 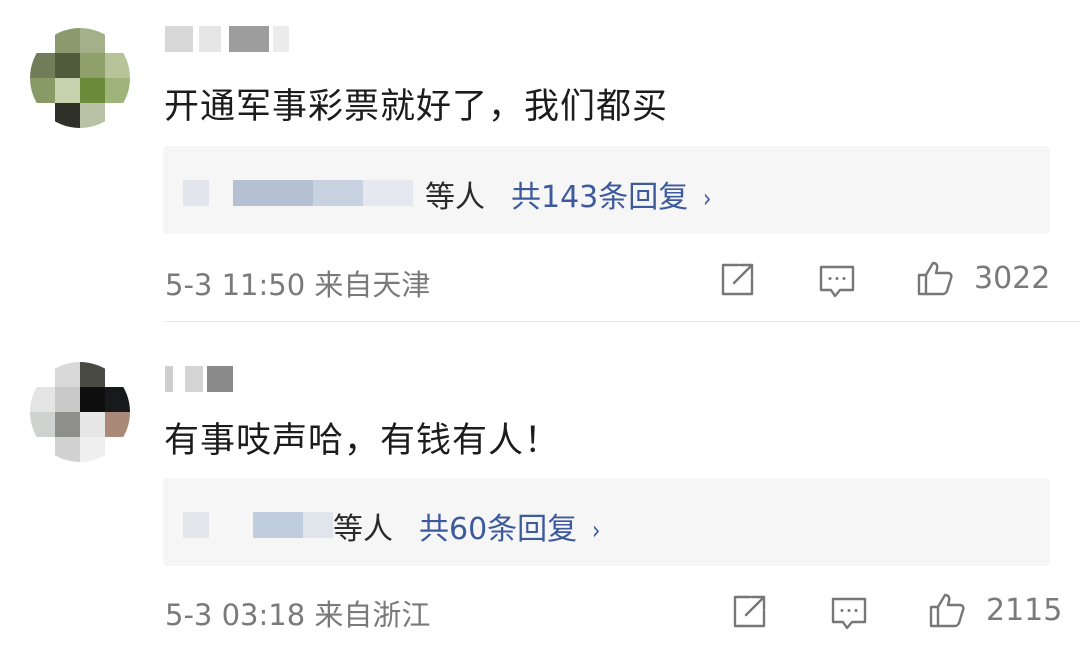 I want to click on comment-text: 有事吱声哈，有钱有人！, so click(x=362, y=441).